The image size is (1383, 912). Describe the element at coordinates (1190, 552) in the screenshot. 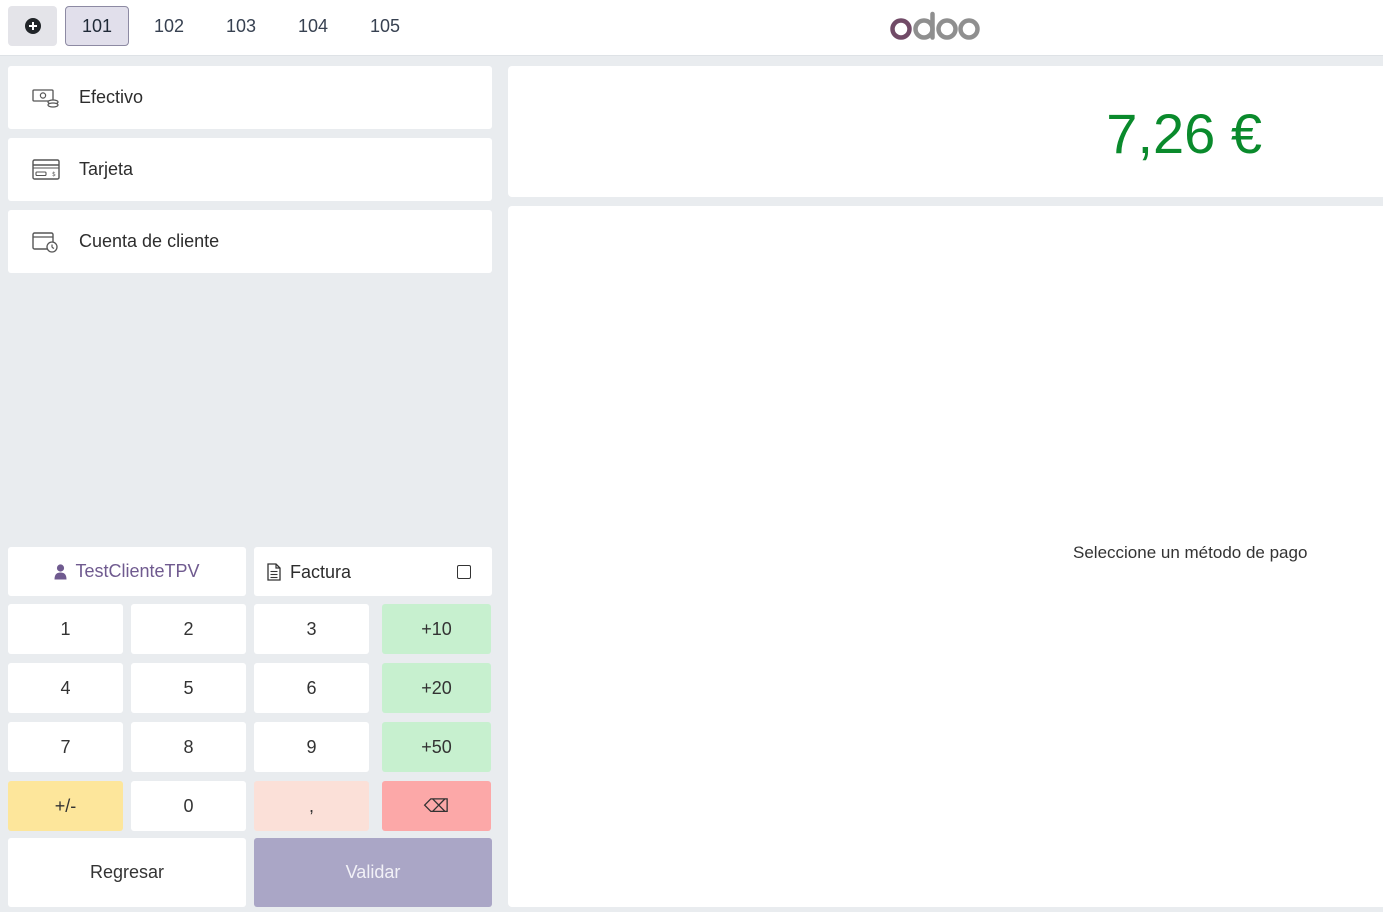

I see `select-payment-method-message: Seleccione un método de pago` at that location.